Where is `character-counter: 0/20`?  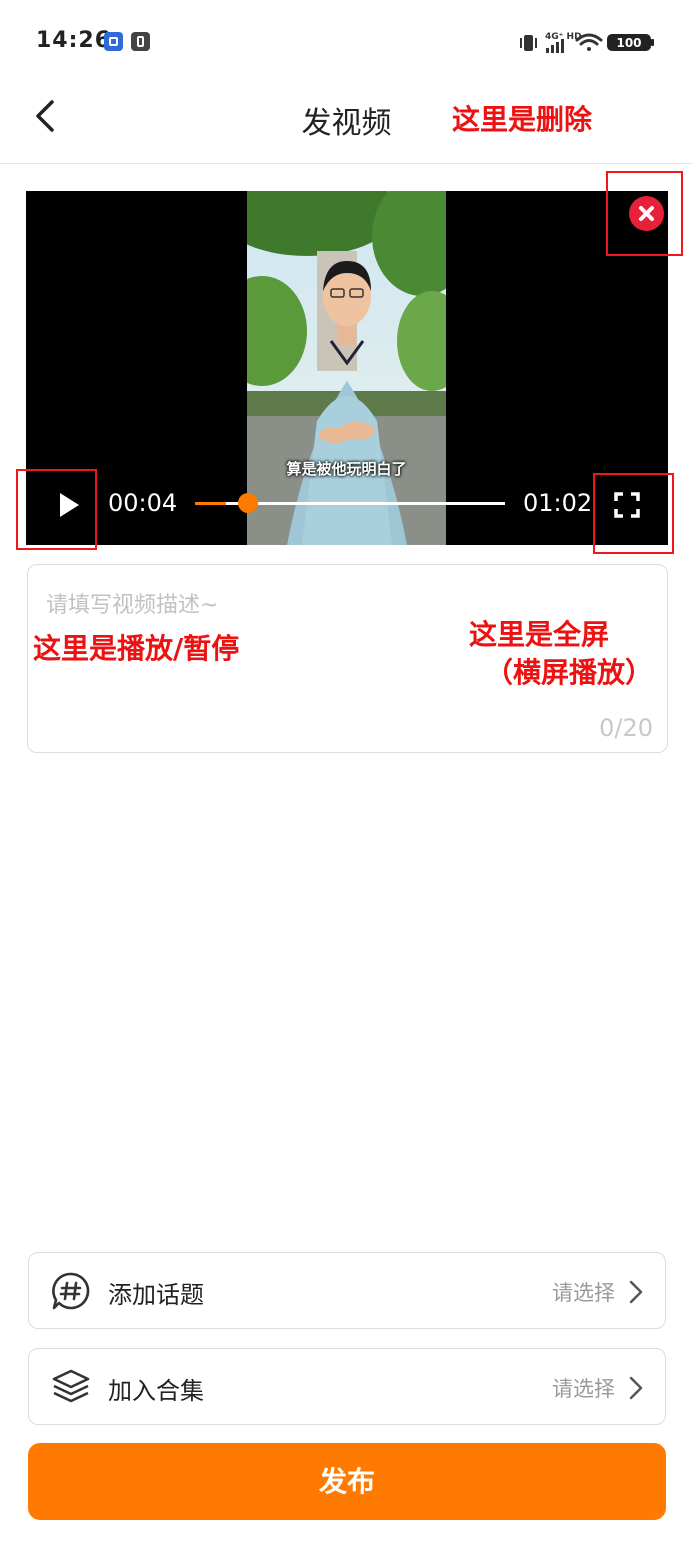 character-counter: 0/20 is located at coordinates (626, 728).